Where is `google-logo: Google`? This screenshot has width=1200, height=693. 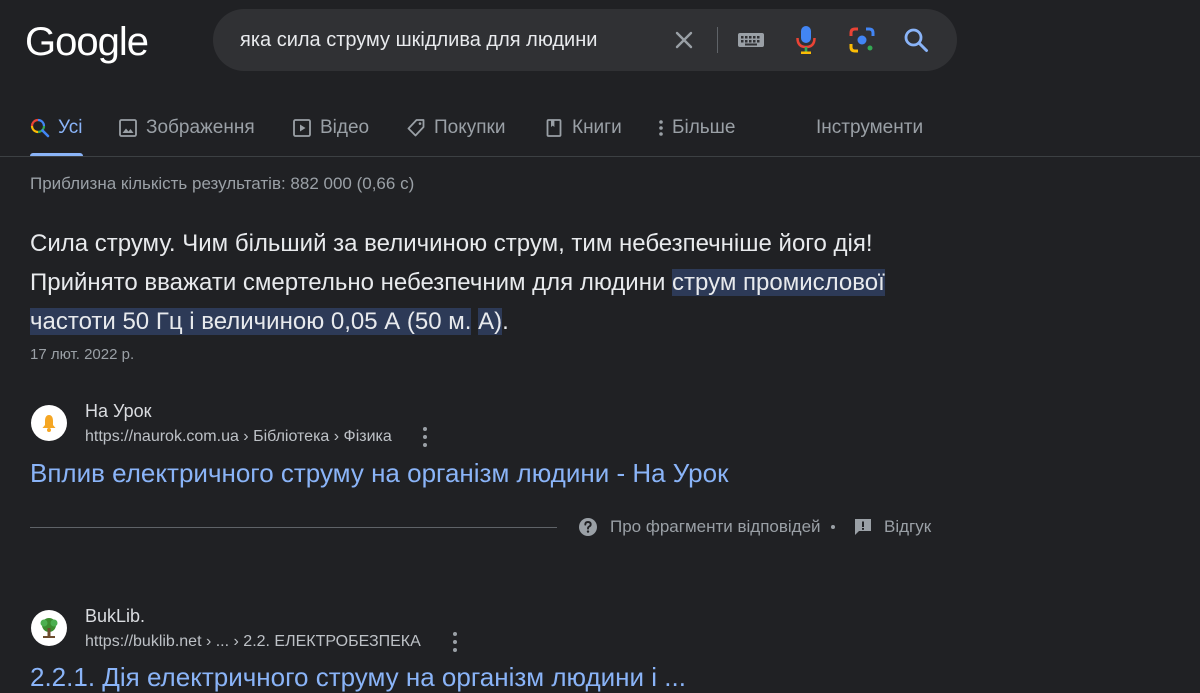 google-logo: Google is located at coordinates (87, 42).